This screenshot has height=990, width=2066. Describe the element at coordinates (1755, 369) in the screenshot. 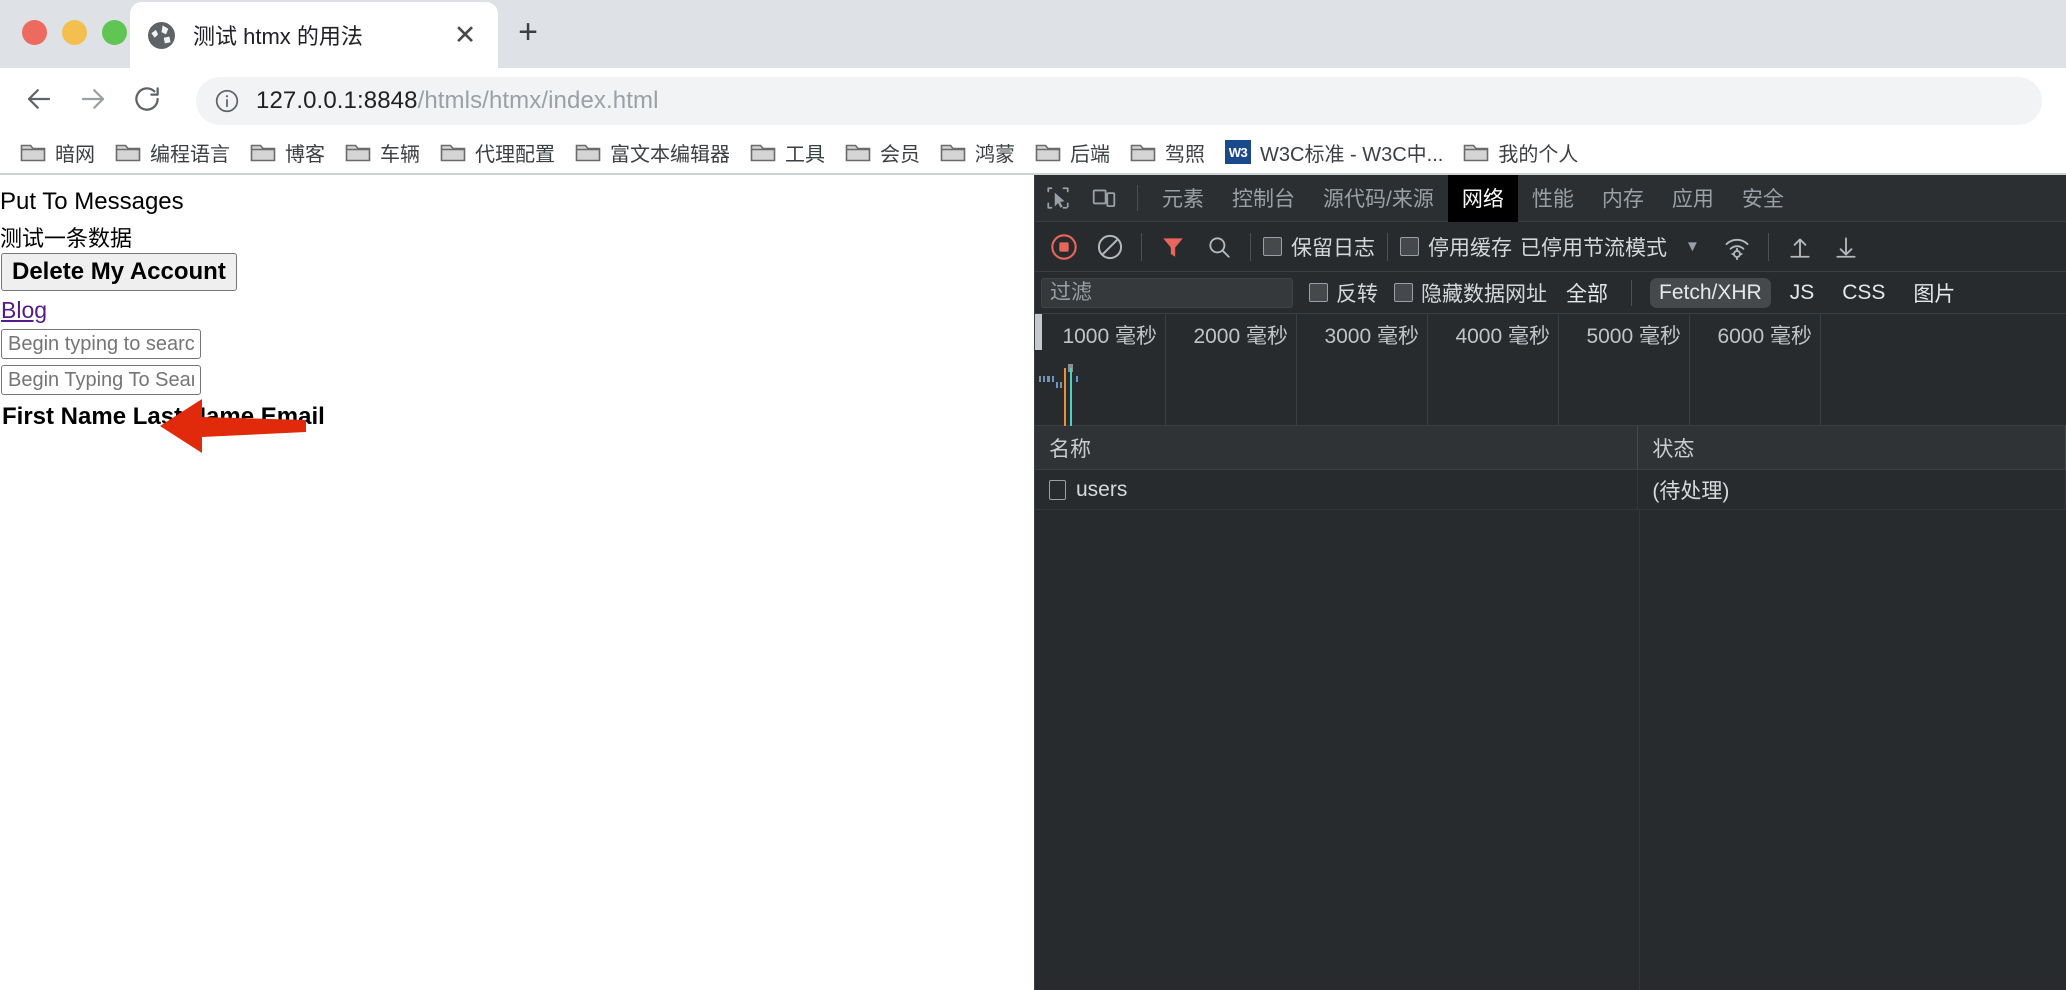

I see `timeline-tick-cell: 6000 毫秒` at that location.